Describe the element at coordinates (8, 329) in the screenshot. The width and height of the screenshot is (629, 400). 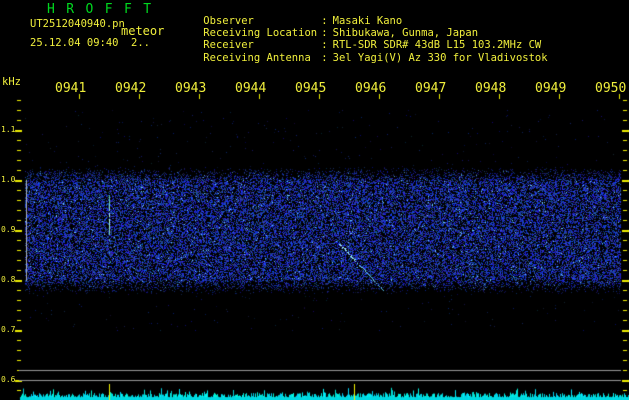
I see `freq-tick-label: 0.7` at that location.